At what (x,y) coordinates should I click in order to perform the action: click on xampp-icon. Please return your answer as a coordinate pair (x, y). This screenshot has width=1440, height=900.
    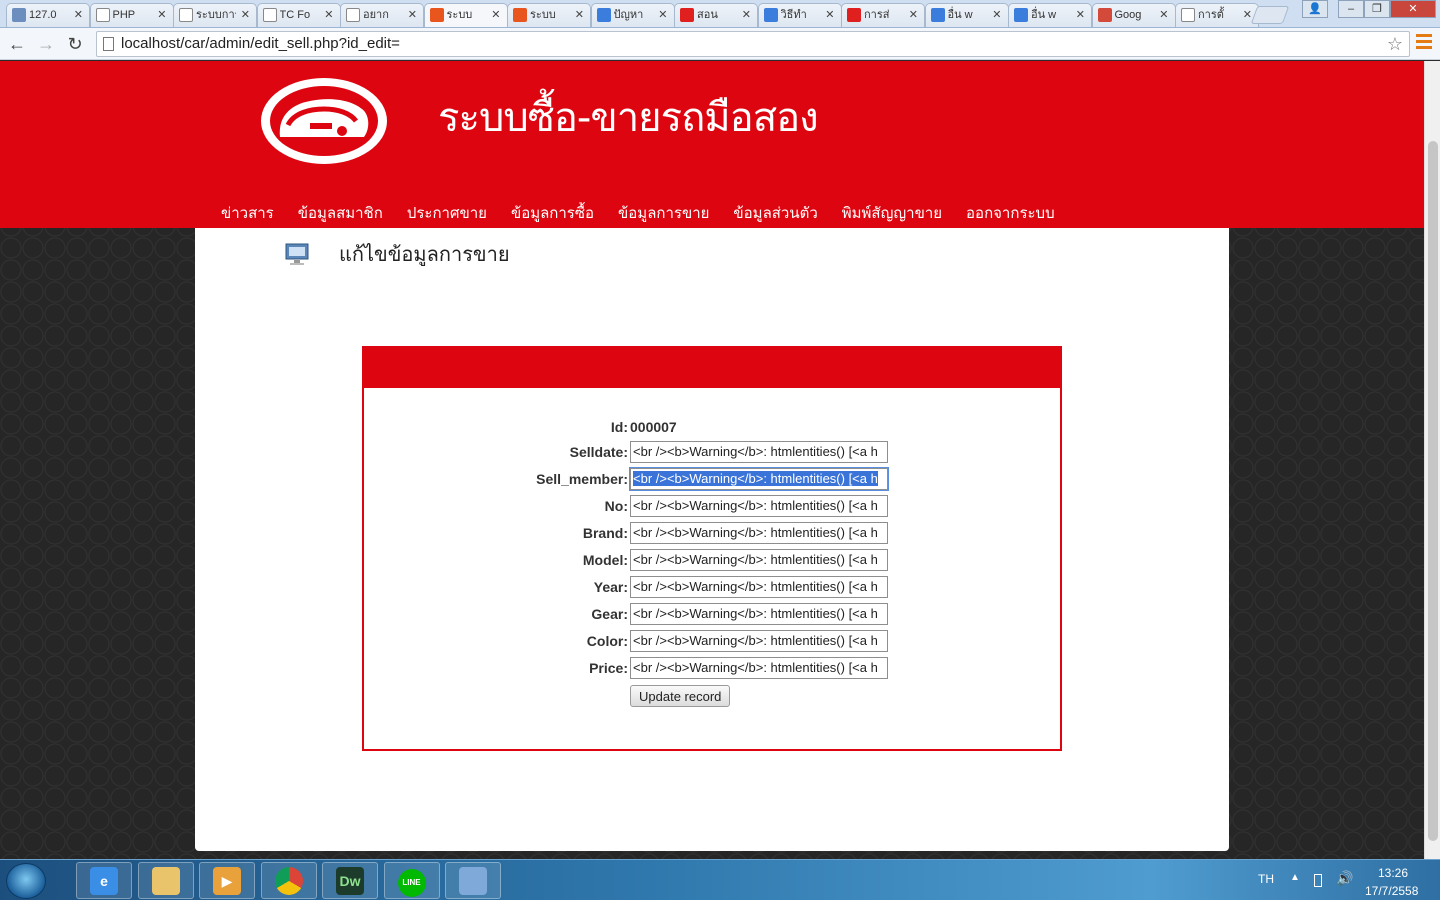
    Looking at the image, I should click on (520, 15).